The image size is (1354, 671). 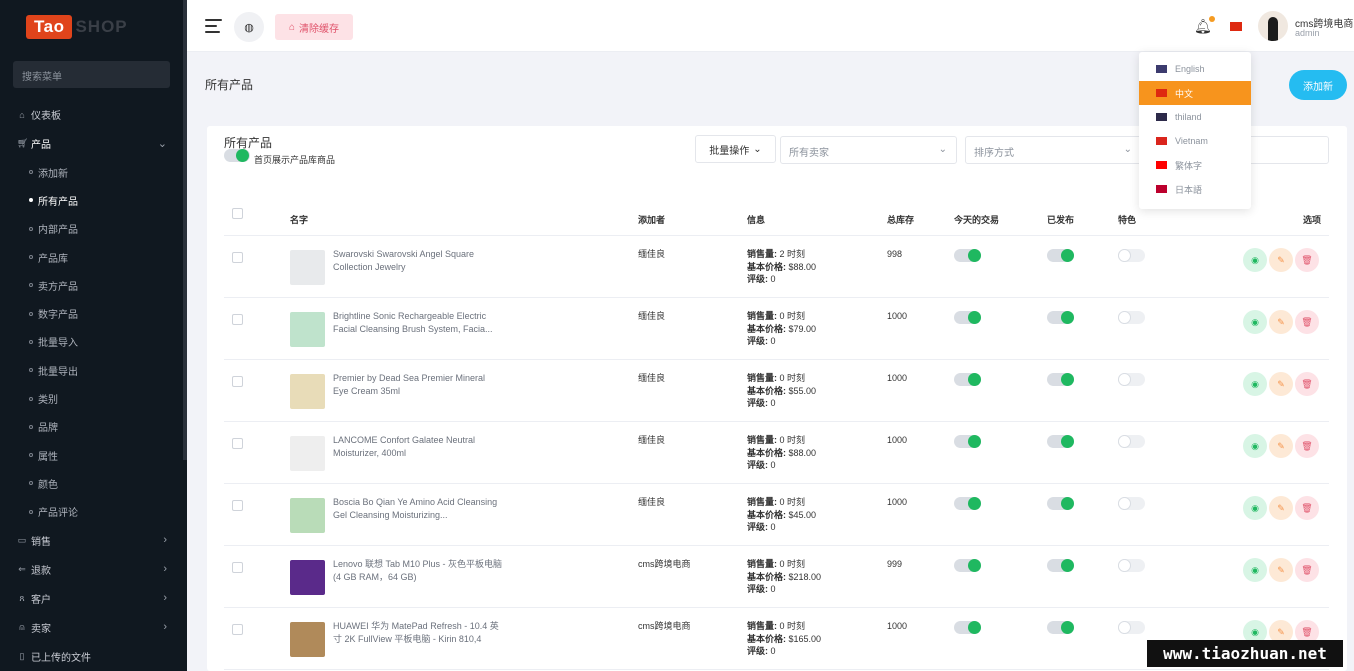 I want to click on menu-search-input: 搜索菜单, so click(x=91, y=74).